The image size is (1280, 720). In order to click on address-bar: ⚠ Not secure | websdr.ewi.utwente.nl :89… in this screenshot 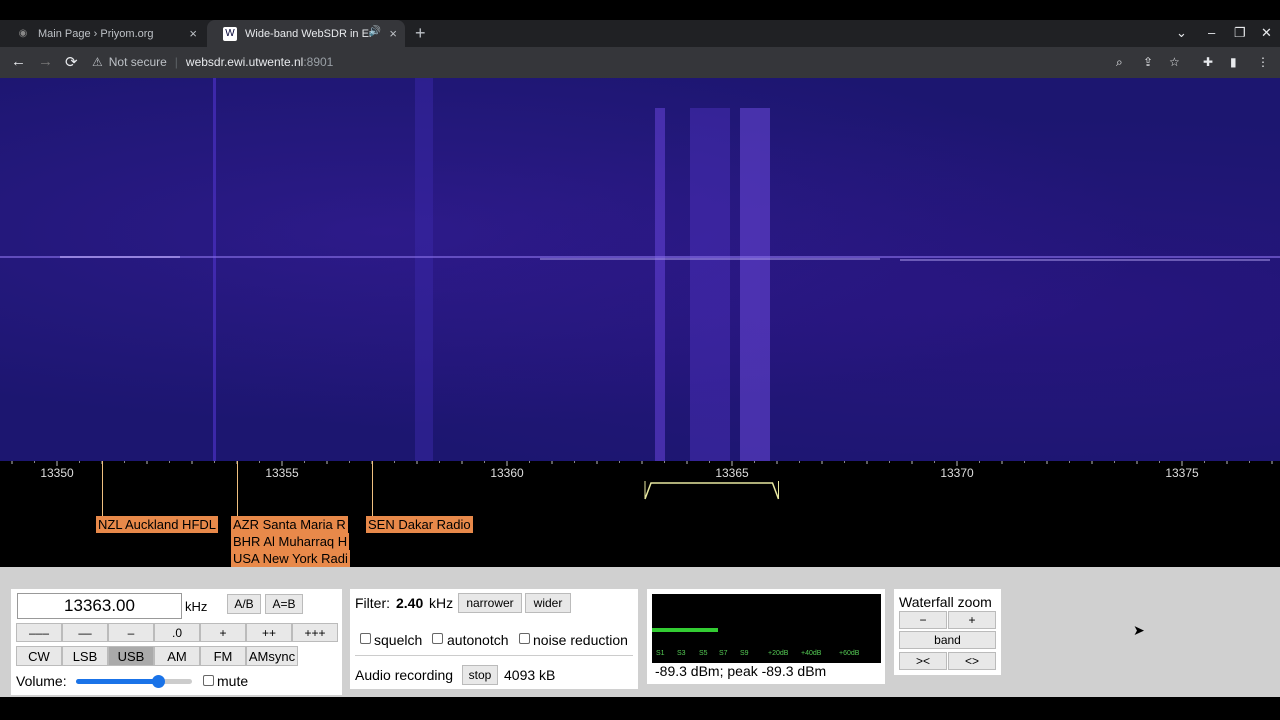, I will do `click(617, 62)`.